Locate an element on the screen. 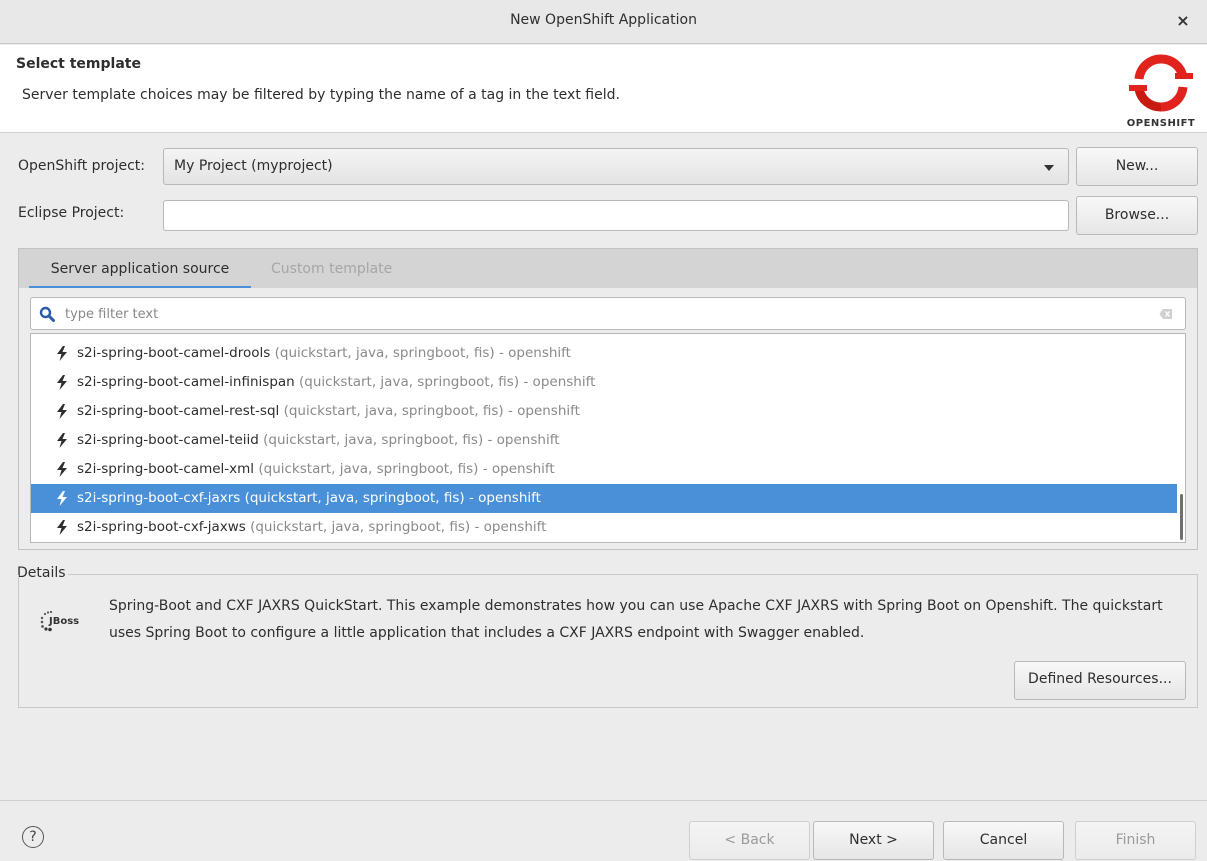 The width and height of the screenshot is (1207, 861). jboss-logo-icon: JBoss is located at coordinates (59, 621).